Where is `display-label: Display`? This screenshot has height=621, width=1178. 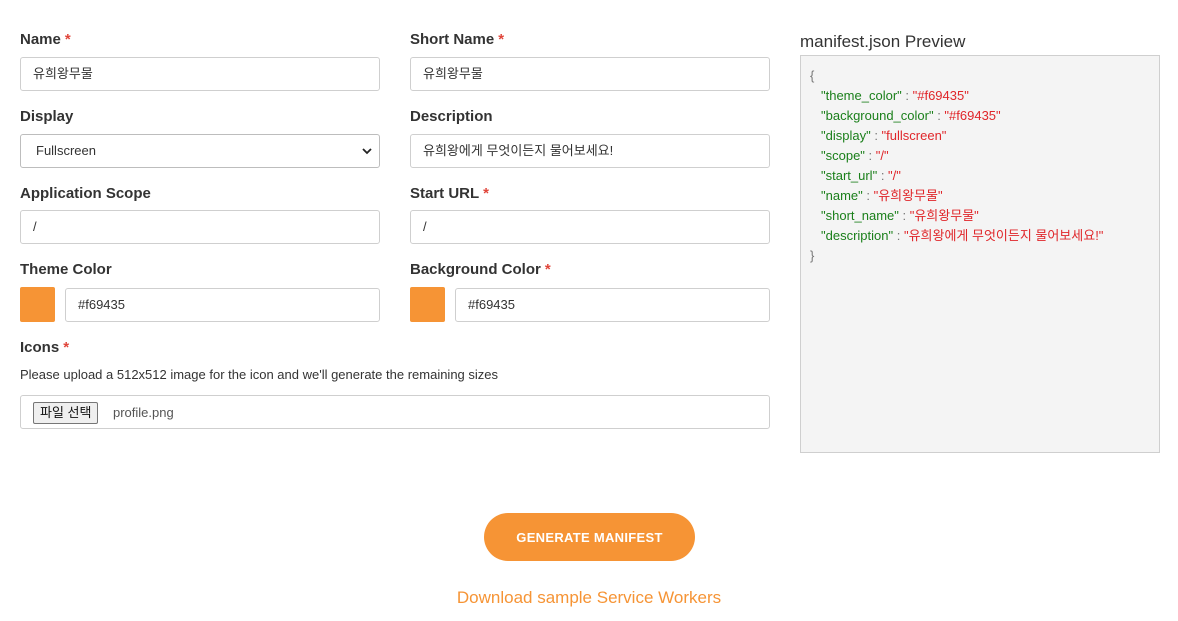 display-label: Display is located at coordinates (47, 116).